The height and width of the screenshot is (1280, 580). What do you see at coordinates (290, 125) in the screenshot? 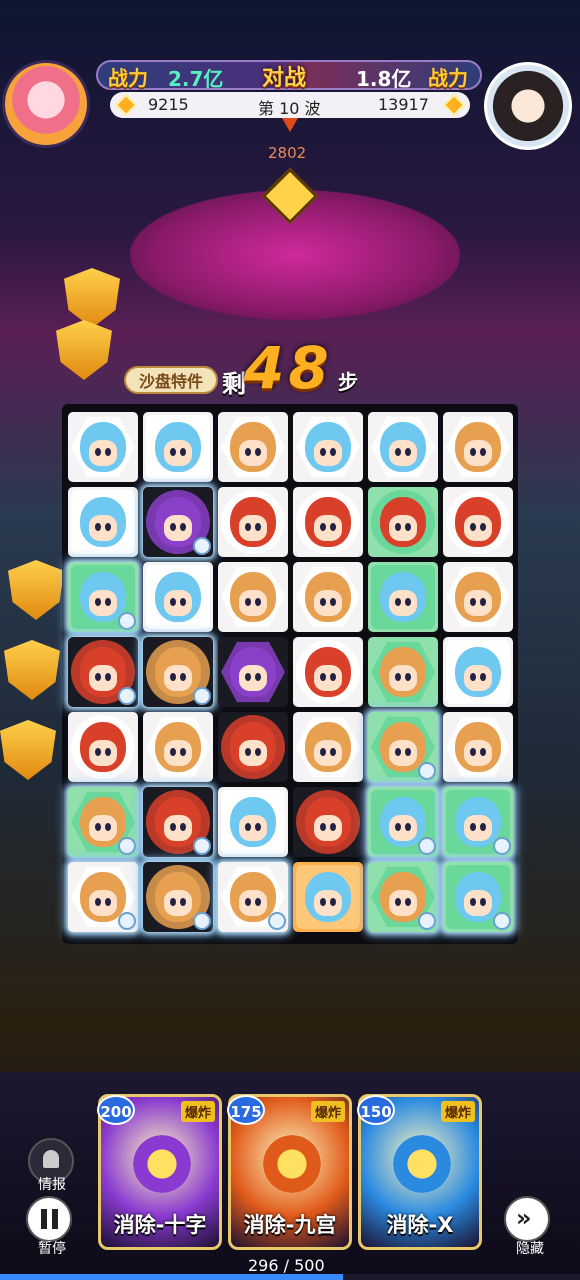
I see `wave-indicator-icon` at bounding box center [290, 125].